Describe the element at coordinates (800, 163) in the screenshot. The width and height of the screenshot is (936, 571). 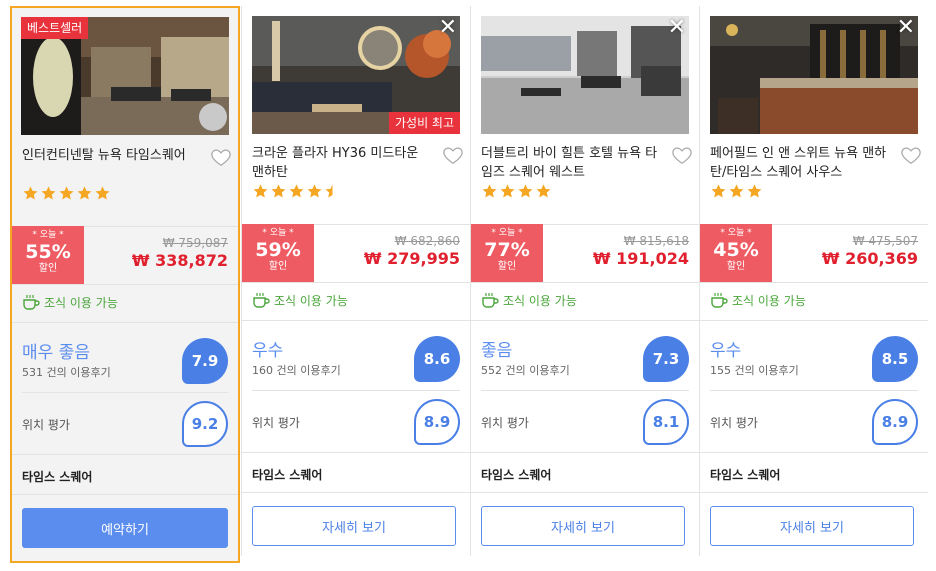
I see `hotel-name: 페어필드 인 앤 스위트 뉴욕 맨하탄/타임스 스퀘어 사우스` at that location.